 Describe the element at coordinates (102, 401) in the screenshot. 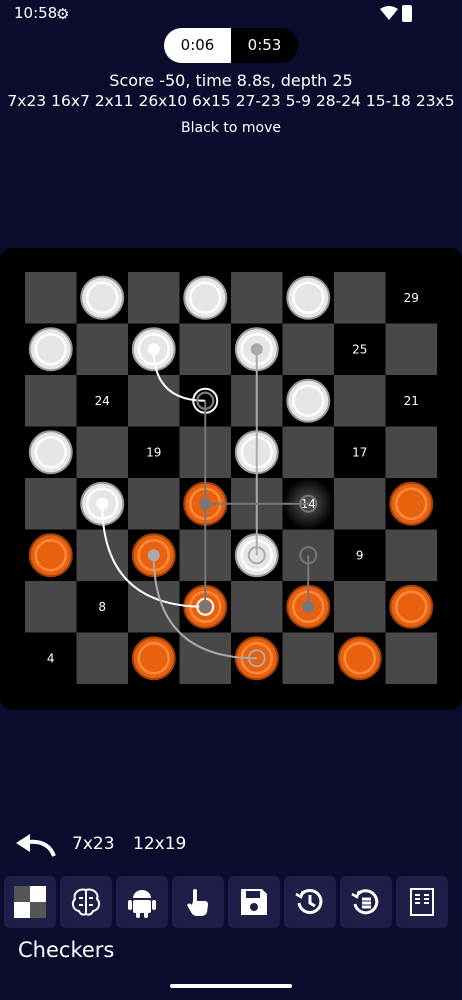

I see `square-number: 24` at that location.